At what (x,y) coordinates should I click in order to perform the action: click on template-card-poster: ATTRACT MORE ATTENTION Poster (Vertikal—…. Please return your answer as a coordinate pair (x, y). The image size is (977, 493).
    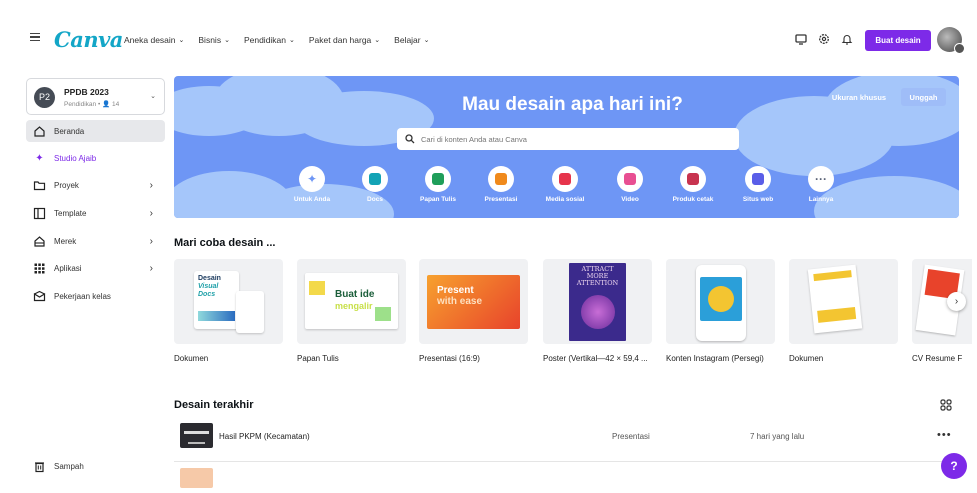
    Looking at the image, I should click on (597, 311).